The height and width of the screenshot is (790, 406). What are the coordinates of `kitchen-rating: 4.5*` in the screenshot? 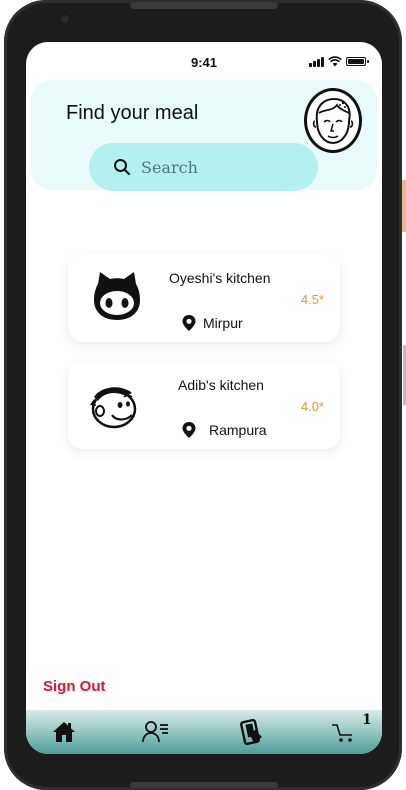 It's located at (312, 299).